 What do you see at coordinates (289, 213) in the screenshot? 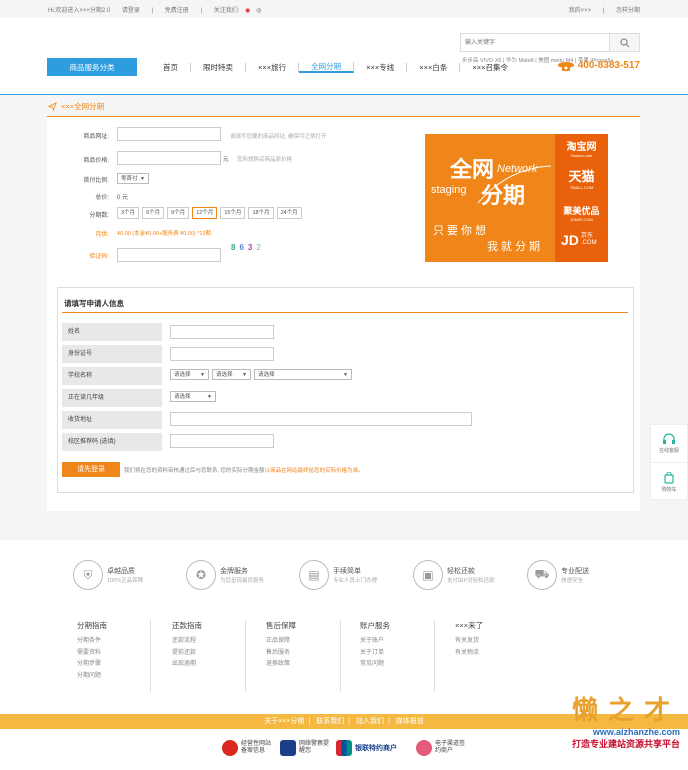
I see `period-option: 24个月` at bounding box center [289, 213].